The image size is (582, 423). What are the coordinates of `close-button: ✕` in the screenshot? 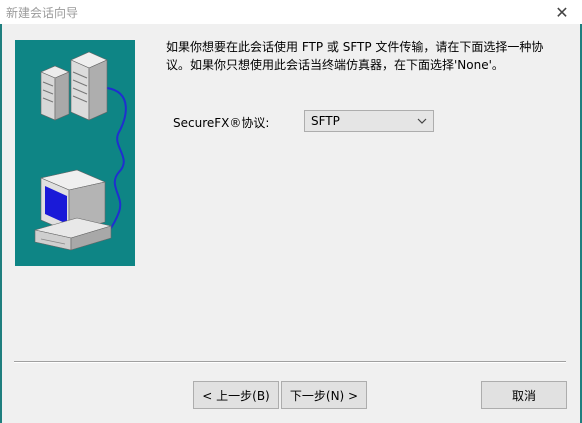 It's located at (562, 12).